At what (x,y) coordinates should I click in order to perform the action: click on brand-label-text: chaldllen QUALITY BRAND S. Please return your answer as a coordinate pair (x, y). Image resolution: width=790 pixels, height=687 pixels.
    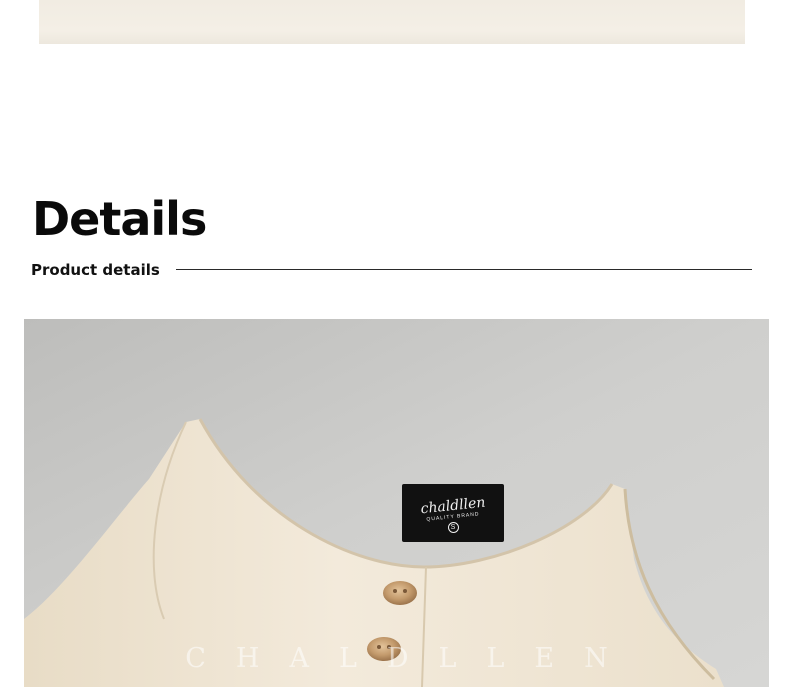
    Looking at the image, I should click on (453, 513).